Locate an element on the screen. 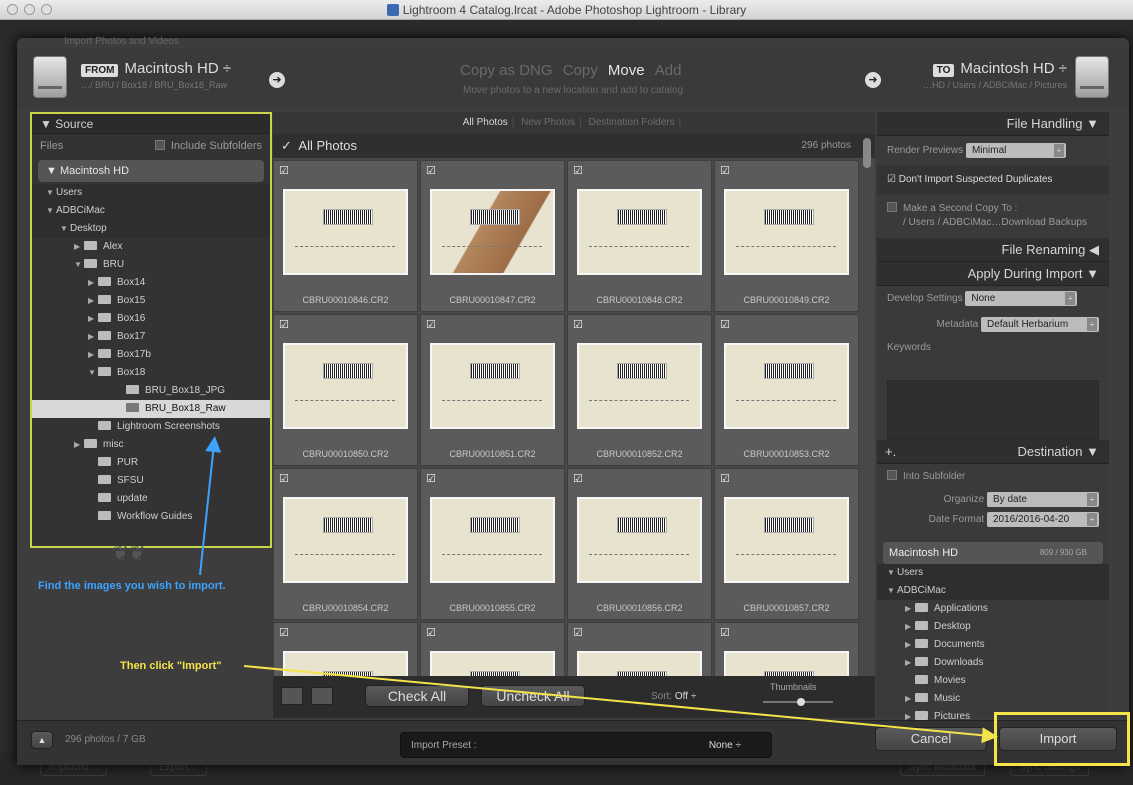 This screenshot has width=1133, height=785. import-preset-bar: Import Preset : None ÷ is located at coordinates (586, 745).